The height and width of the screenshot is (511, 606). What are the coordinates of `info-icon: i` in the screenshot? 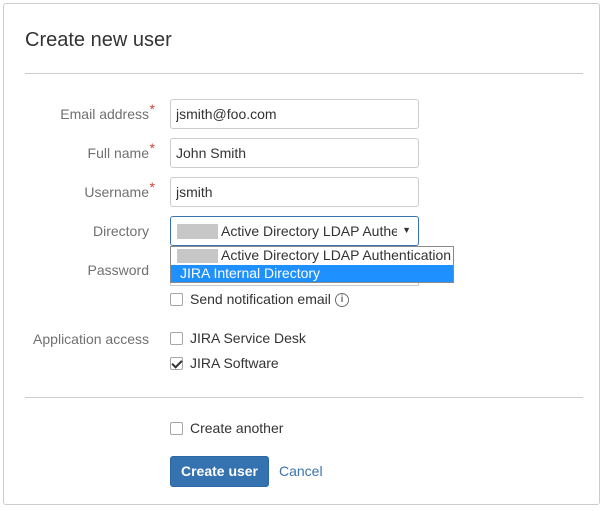 It's located at (342, 300).